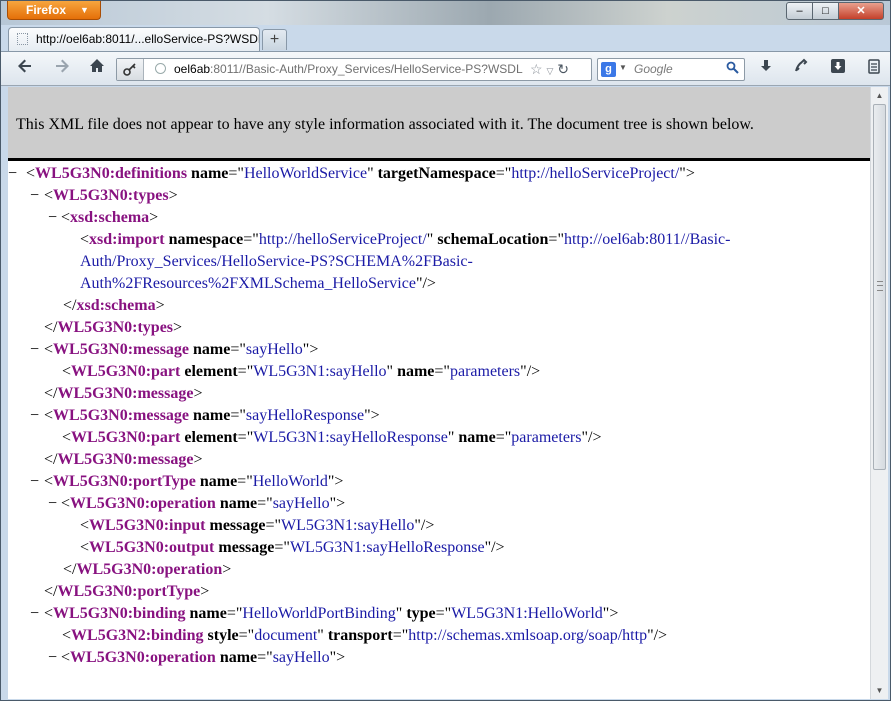  I want to click on key-icon, so click(130, 69).